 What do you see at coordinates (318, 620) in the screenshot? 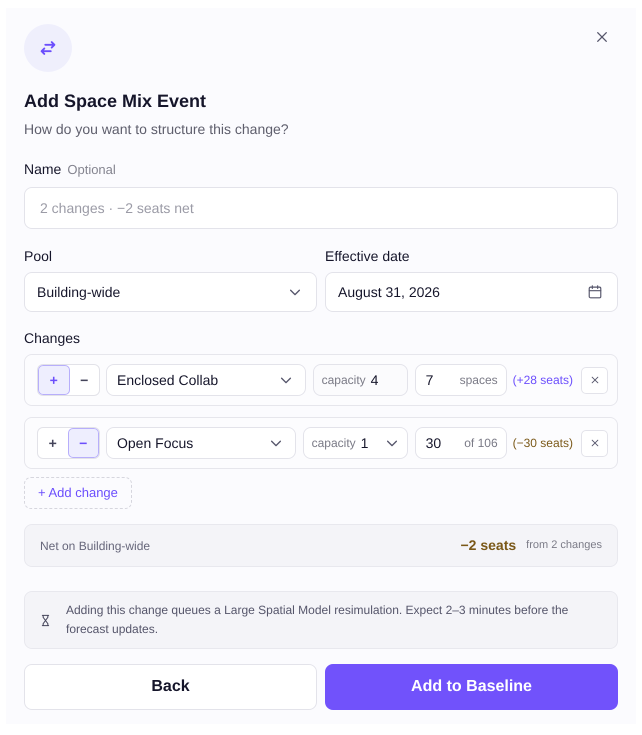
I see `info-text: Adding this change queues a Large Spatial Model resimulation. Expect 2–3 minutes before the forecast updates.` at bounding box center [318, 620].